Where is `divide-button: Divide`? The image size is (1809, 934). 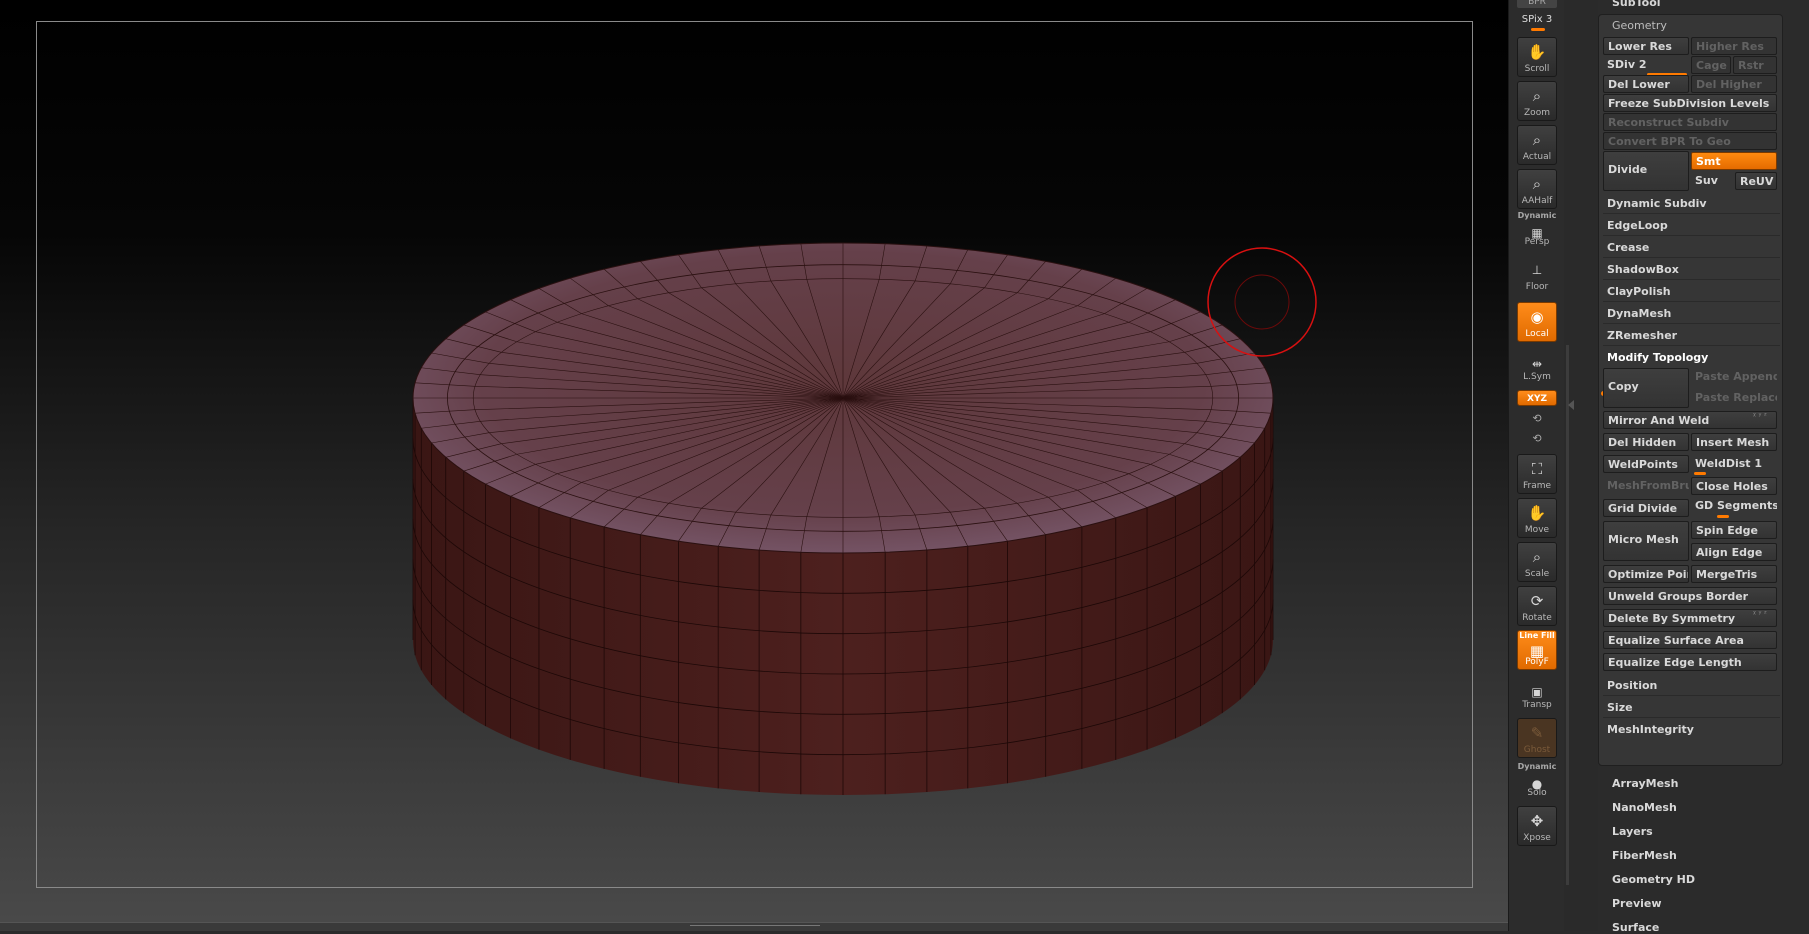 divide-button: Divide is located at coordinates (1646, 171).